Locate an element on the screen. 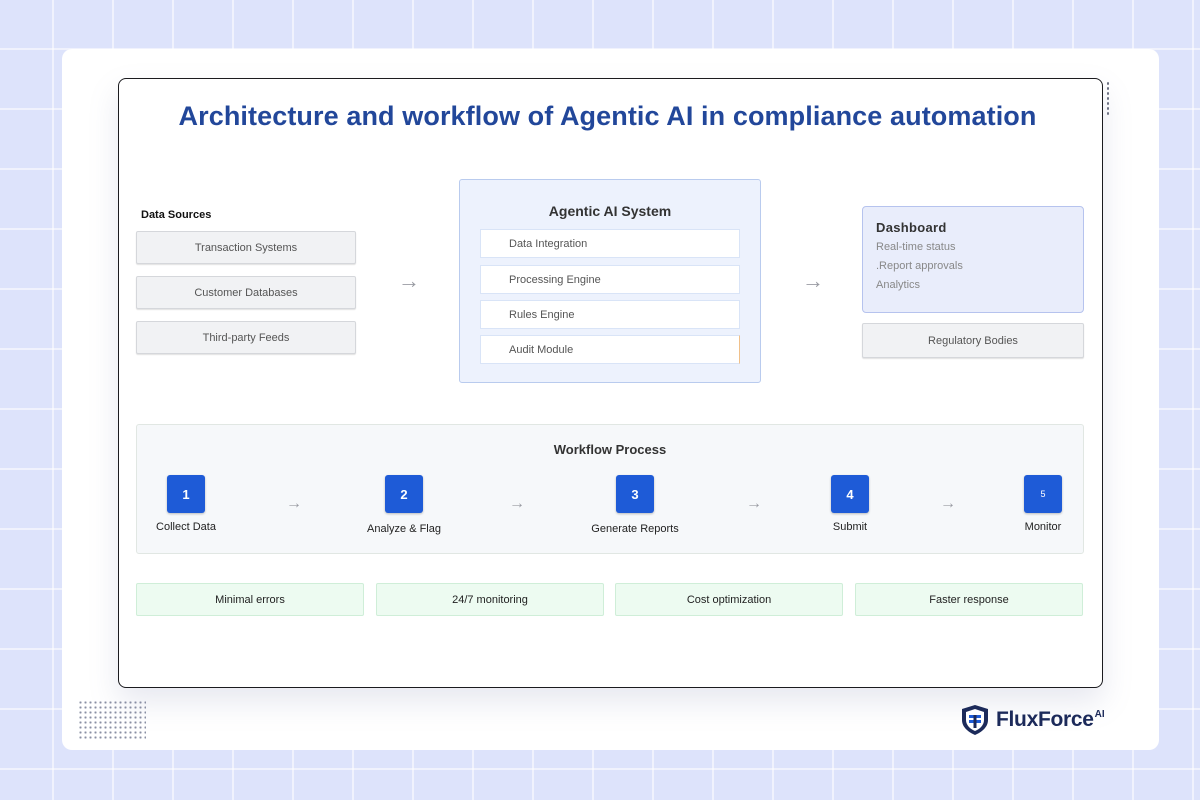 The height and width of the screenshot is (800, 1200). module-data-integration: Data Integration is located at coordinates (610, 243).